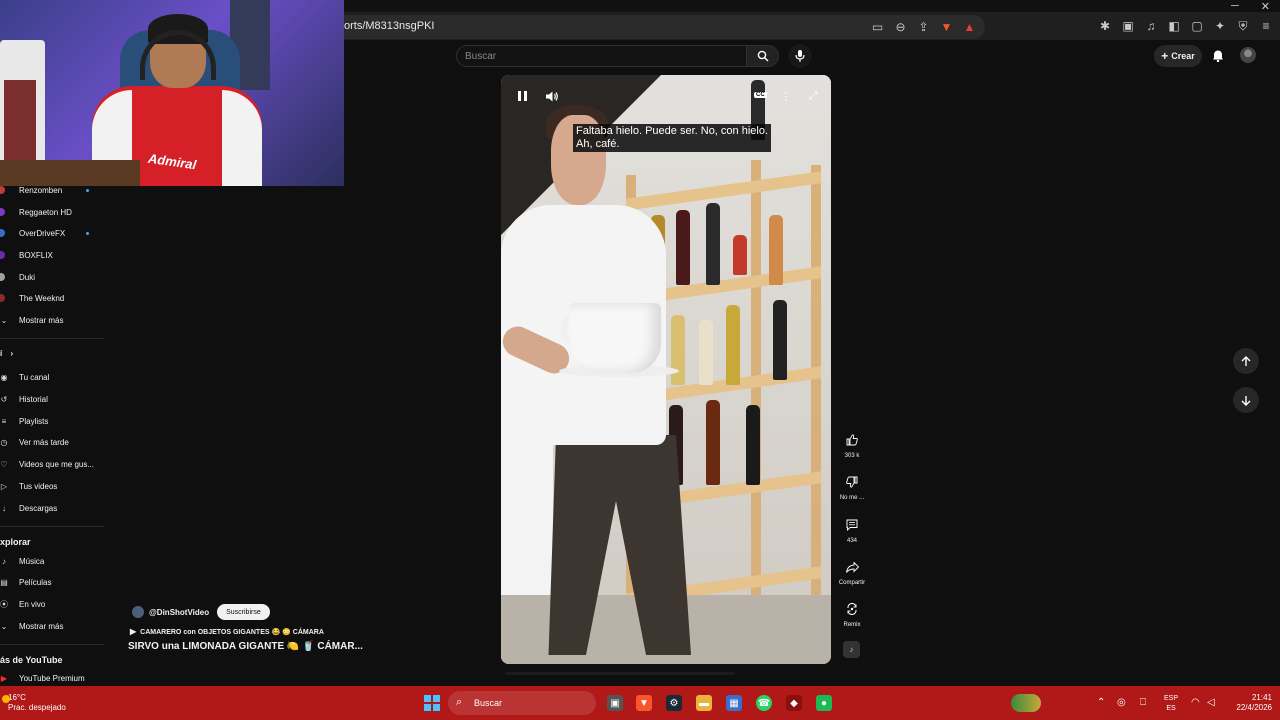  Describe the element at coordinates (764, 703) in the screenshot. I see `whatsapp-icon: ☎` at that location.